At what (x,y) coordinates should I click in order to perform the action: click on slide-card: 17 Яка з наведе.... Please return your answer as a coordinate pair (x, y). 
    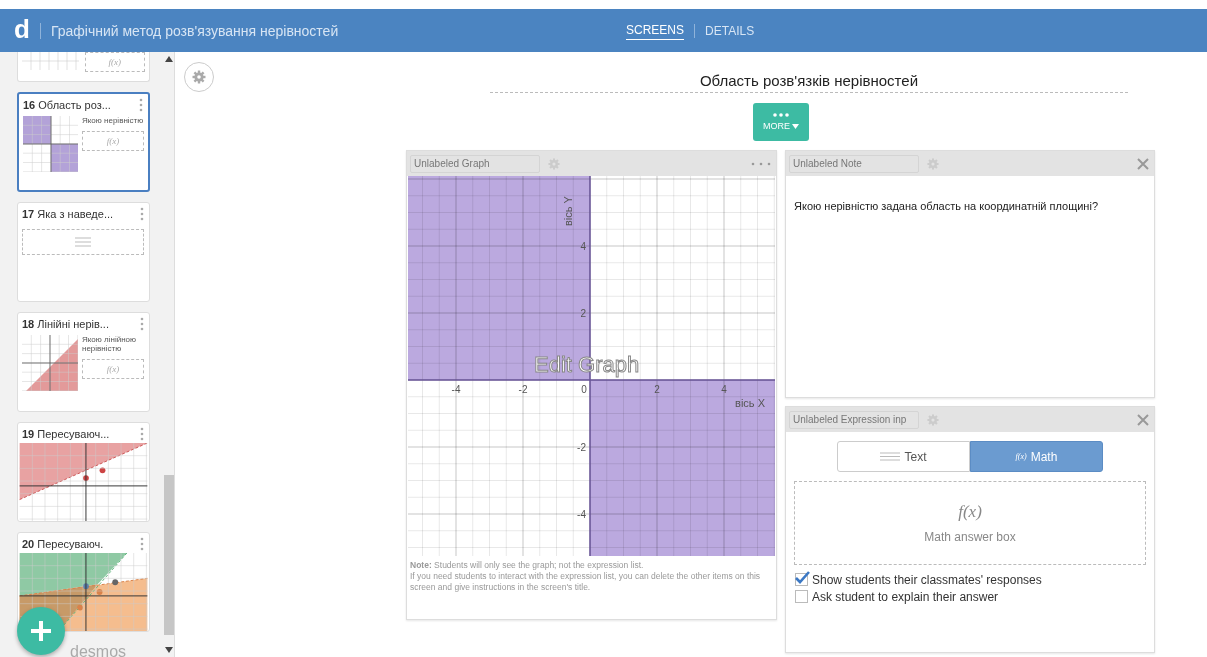
    Looking at the image, I should click on (83, 252).